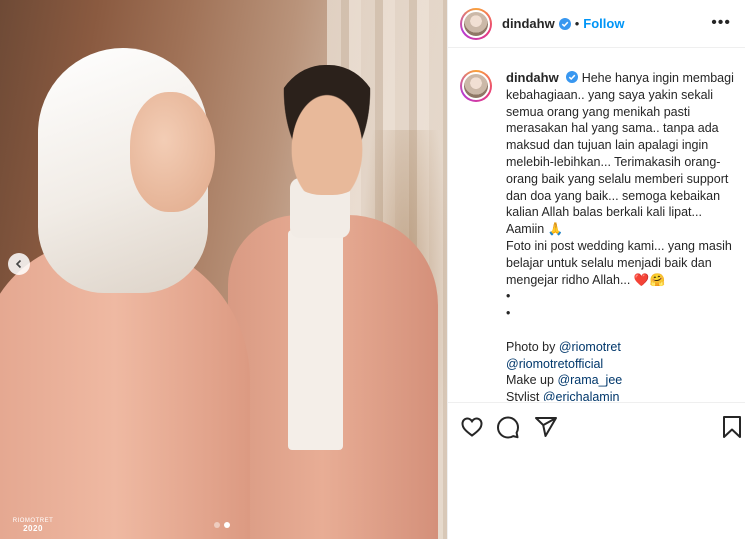 The width and height of the screenshot is (745, 539). What do you see at coordinates (531, 346) in the screenshot?
I see `credit-photo-label: Photo by` at bounding box center [531, 346].